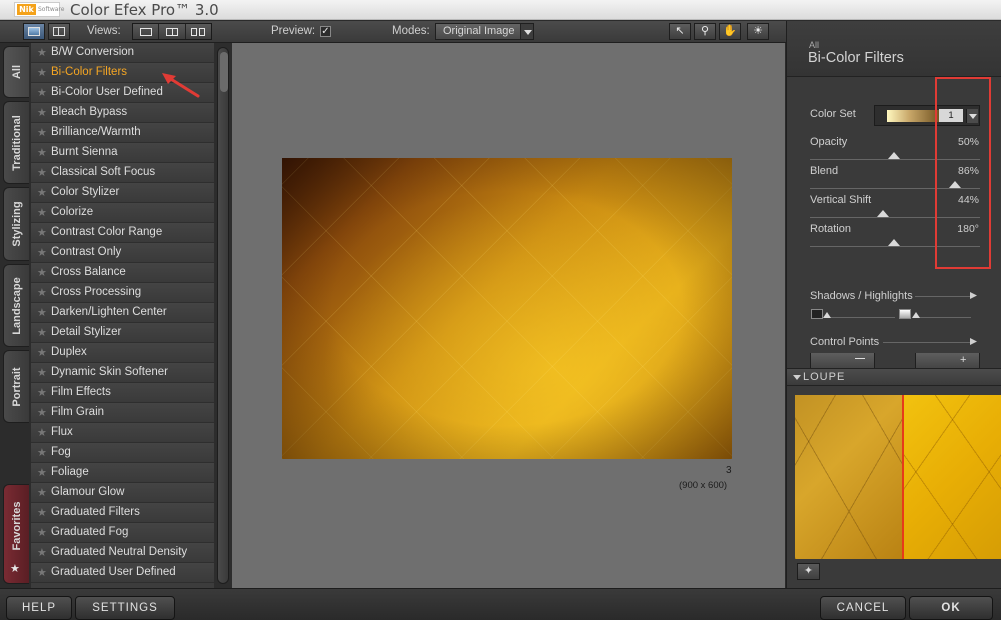 The width and height of the screenshot is (1001, 620). I want to click on shadows-slider-handle, so click(827, 315).